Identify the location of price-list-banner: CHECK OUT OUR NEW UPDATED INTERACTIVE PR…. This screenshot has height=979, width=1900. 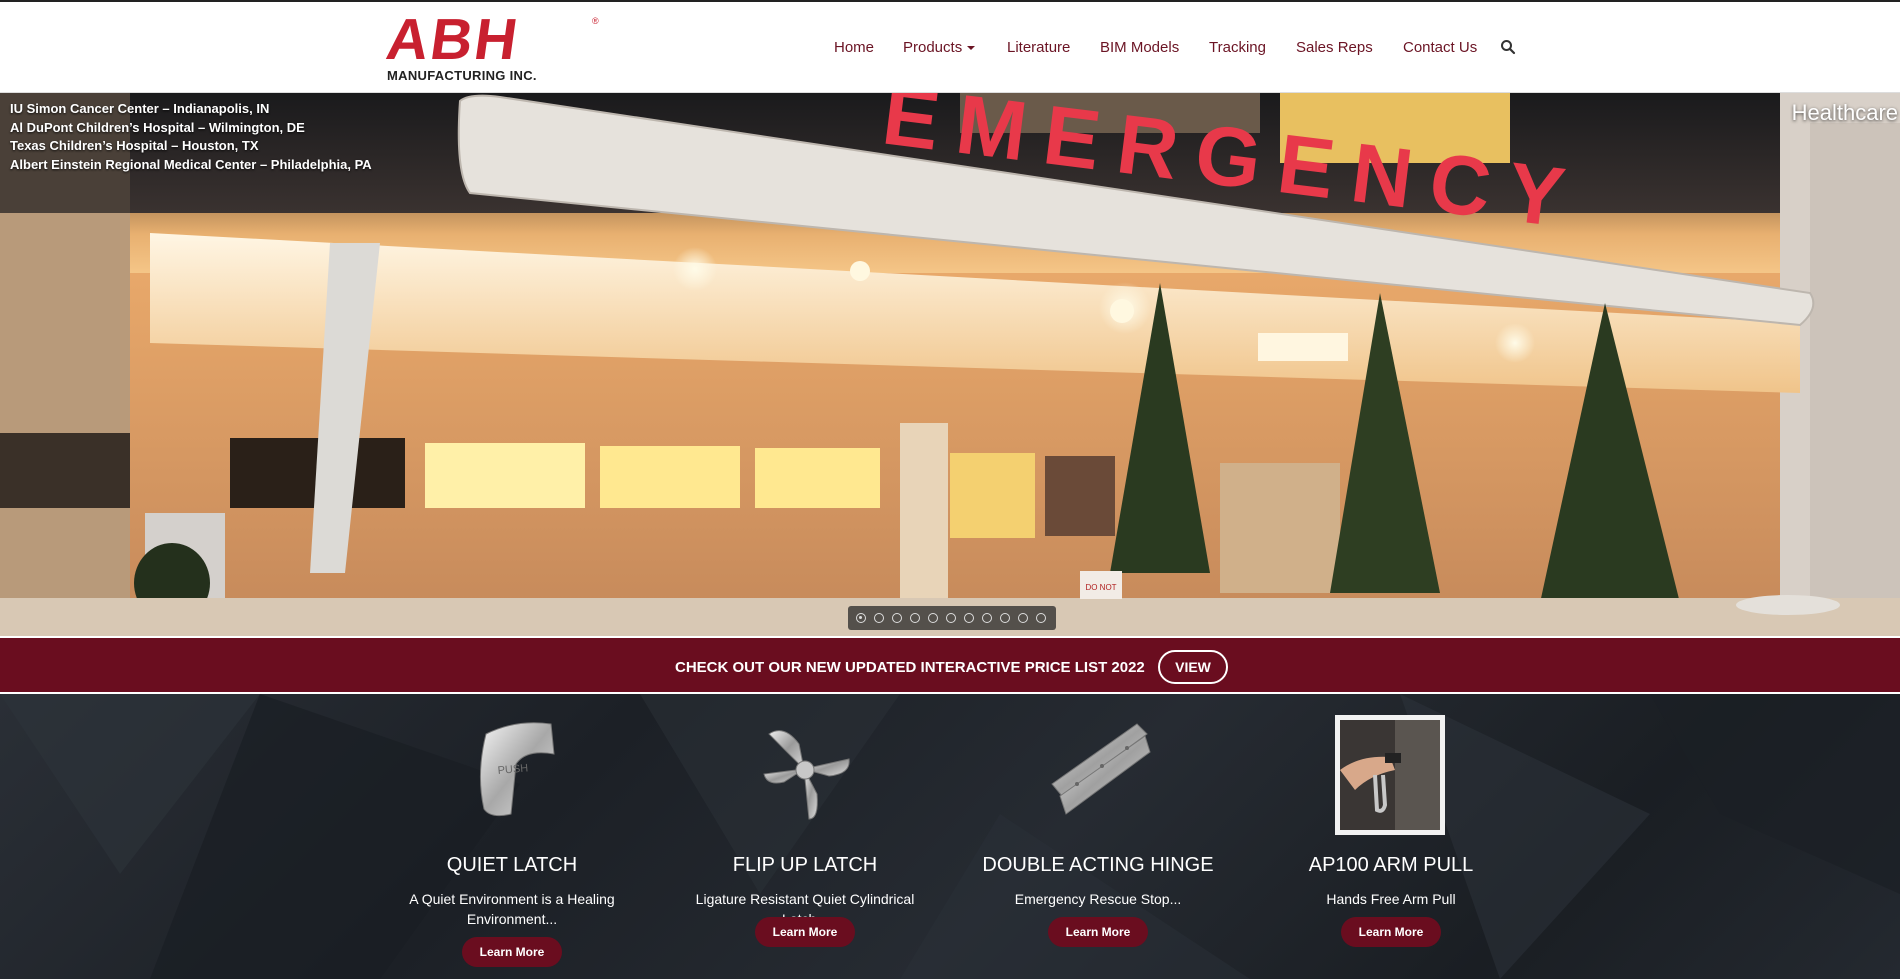
(950, 665).